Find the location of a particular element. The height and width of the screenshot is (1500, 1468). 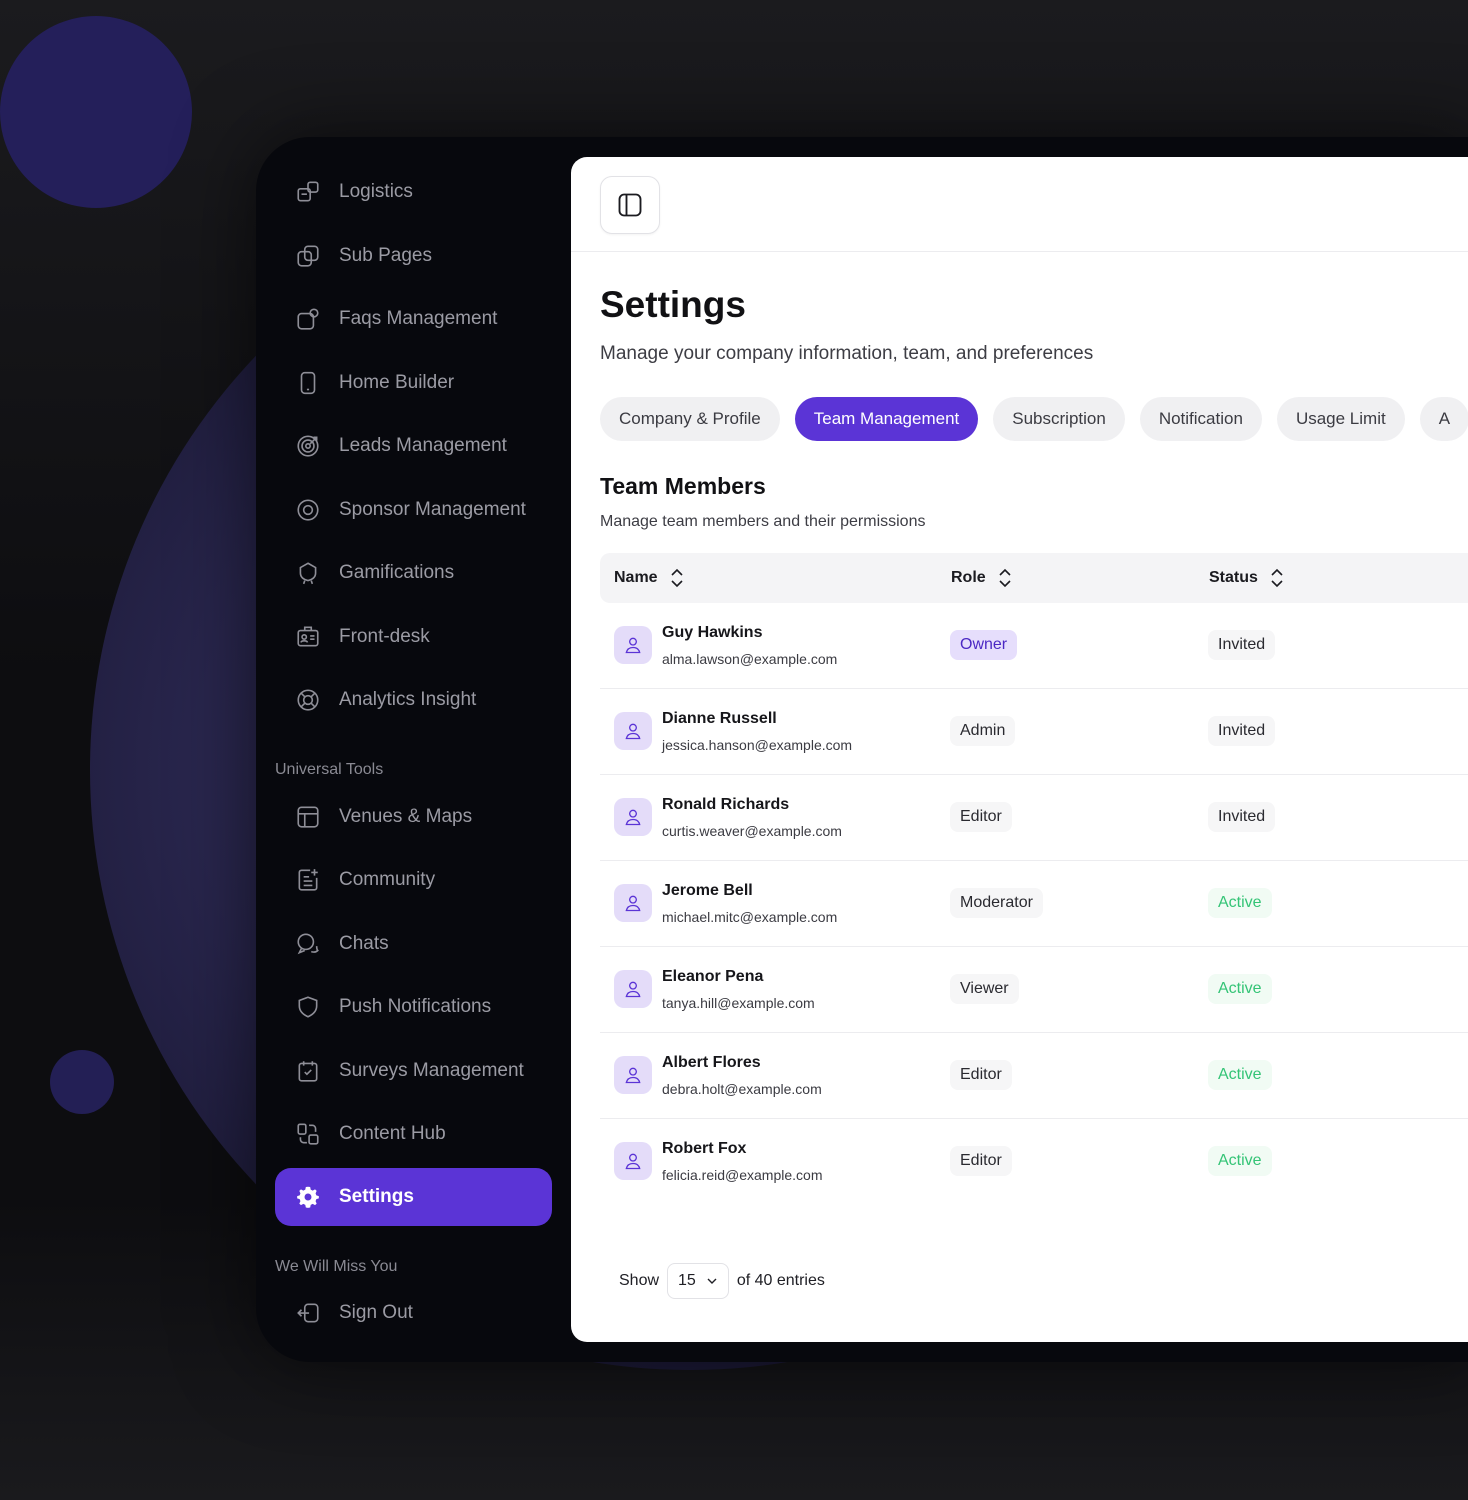

sidebar-item-analytics: Analytics Insight is located at coordinates (413, 700).